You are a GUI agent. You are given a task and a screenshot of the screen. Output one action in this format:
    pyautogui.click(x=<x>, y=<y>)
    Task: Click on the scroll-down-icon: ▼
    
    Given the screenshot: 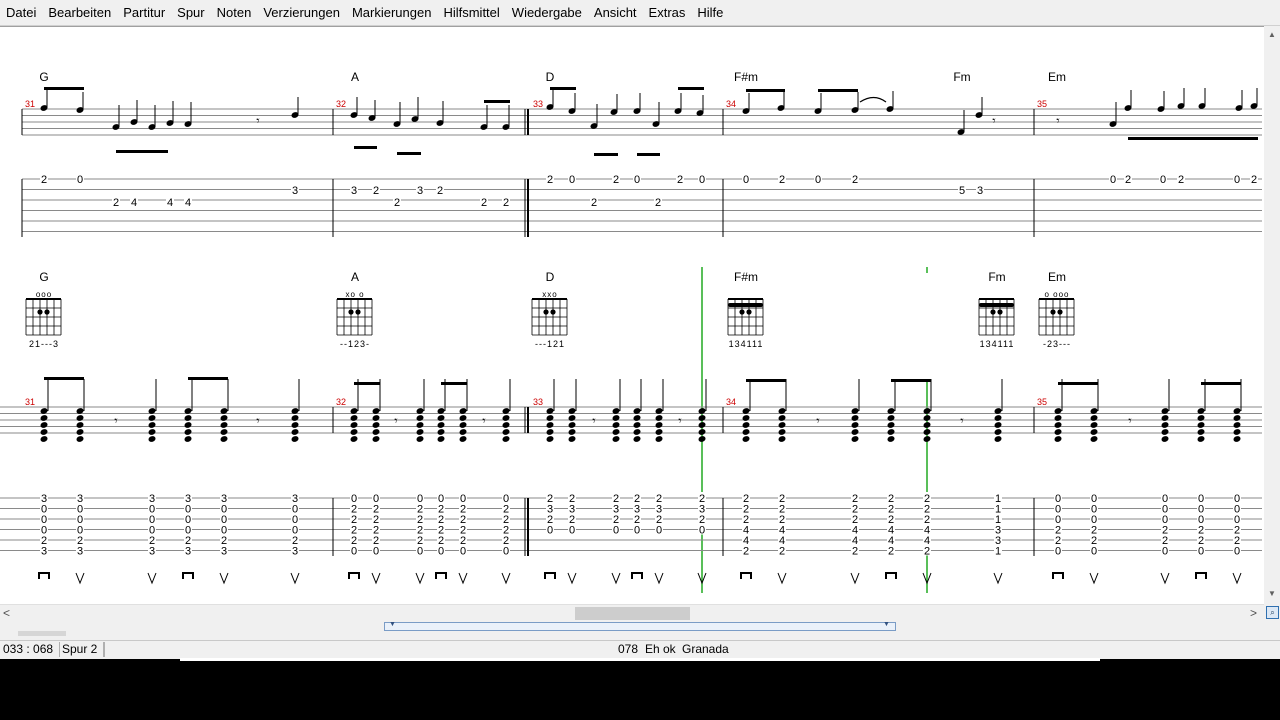 What is the action you would take?
    pyautogui.click(x=1272, y=593)
    